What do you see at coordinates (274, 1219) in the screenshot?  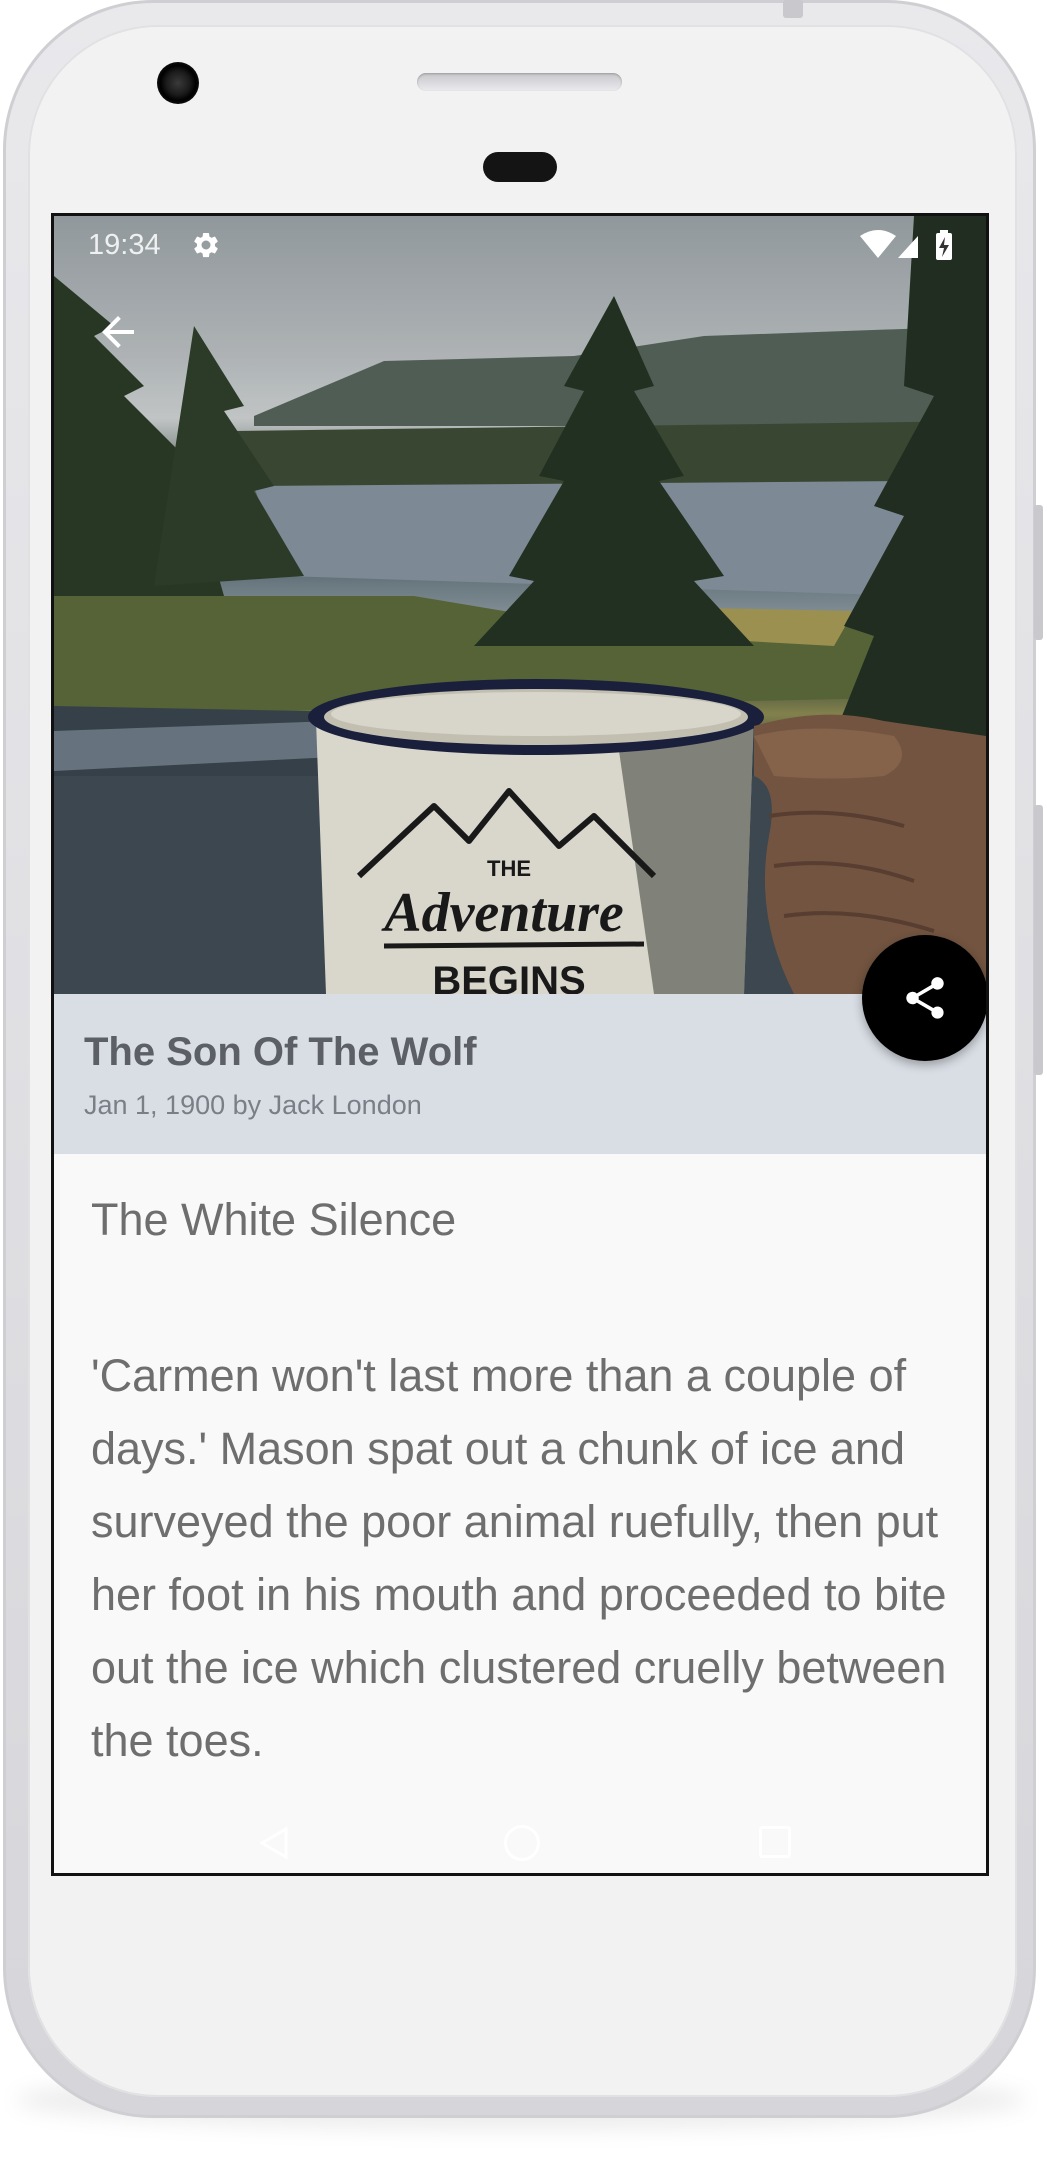 I see `chapter-title: The White Silence` at bounding box center [274, 1219].